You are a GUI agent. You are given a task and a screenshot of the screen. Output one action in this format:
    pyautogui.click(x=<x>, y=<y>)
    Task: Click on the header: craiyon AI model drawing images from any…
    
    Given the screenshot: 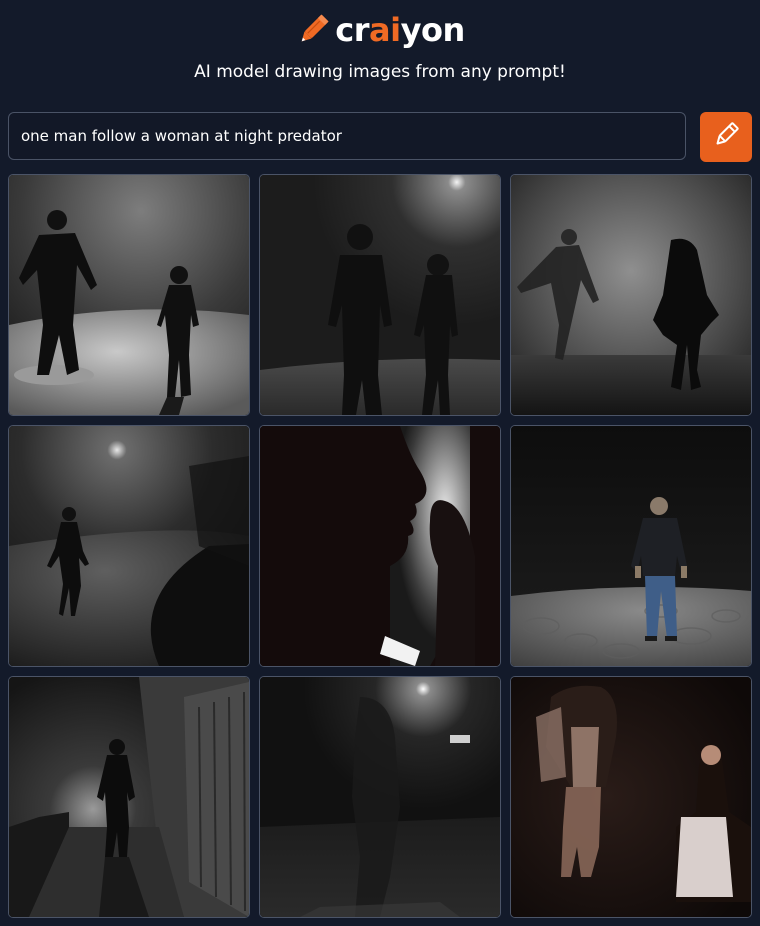 What is the action you would take?
    pyautogui.click(x=380, y=50)
    